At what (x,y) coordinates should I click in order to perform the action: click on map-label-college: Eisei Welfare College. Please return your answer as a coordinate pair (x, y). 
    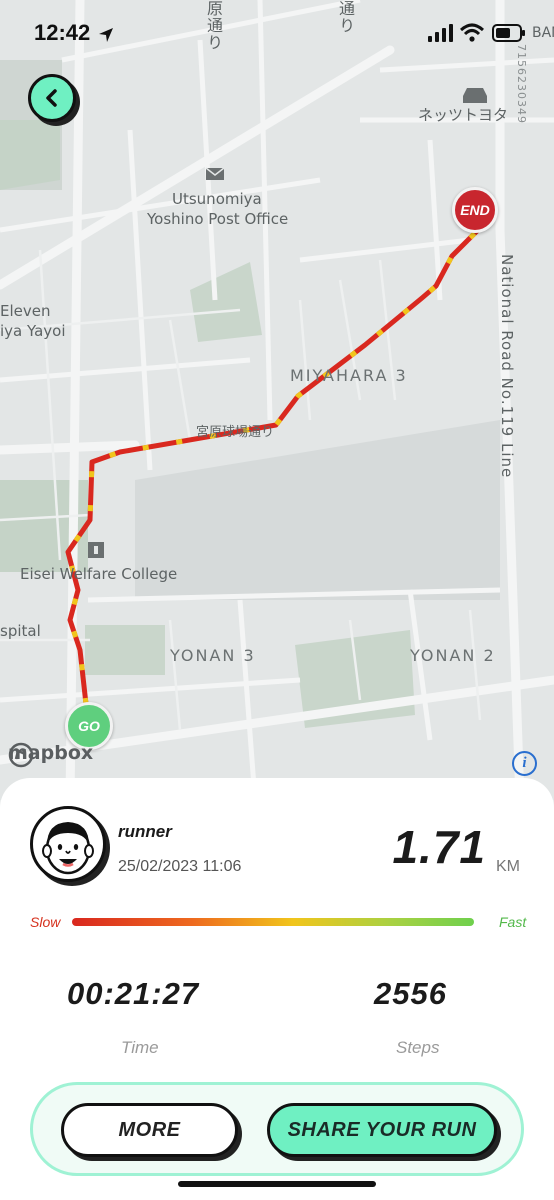
    Looking at the image, I should click on (99, 574).